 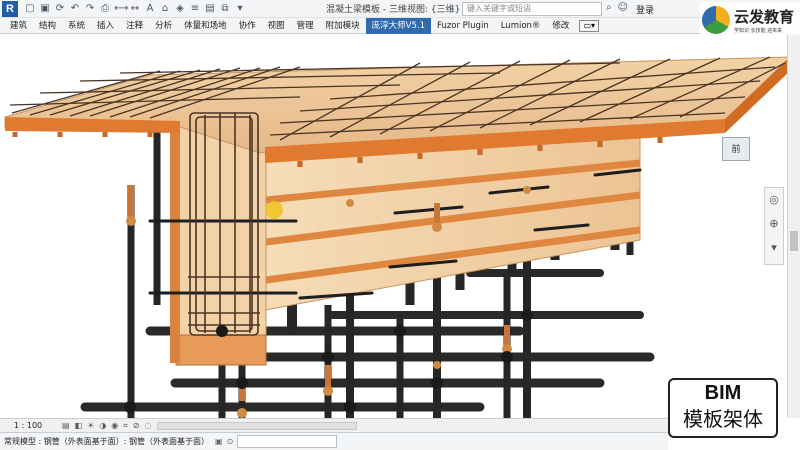 I want to click on bim-subtitle: 模板架体, so click(x=723, y=419).